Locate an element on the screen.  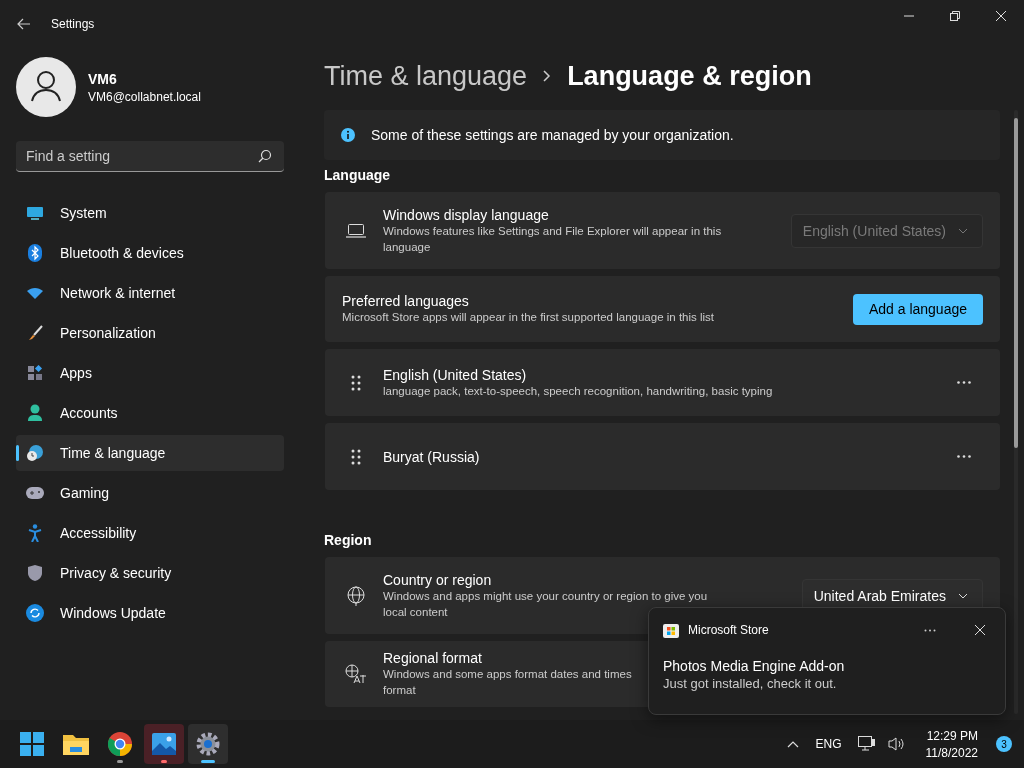
accessibility-icon is located at coordinates (35, 533).